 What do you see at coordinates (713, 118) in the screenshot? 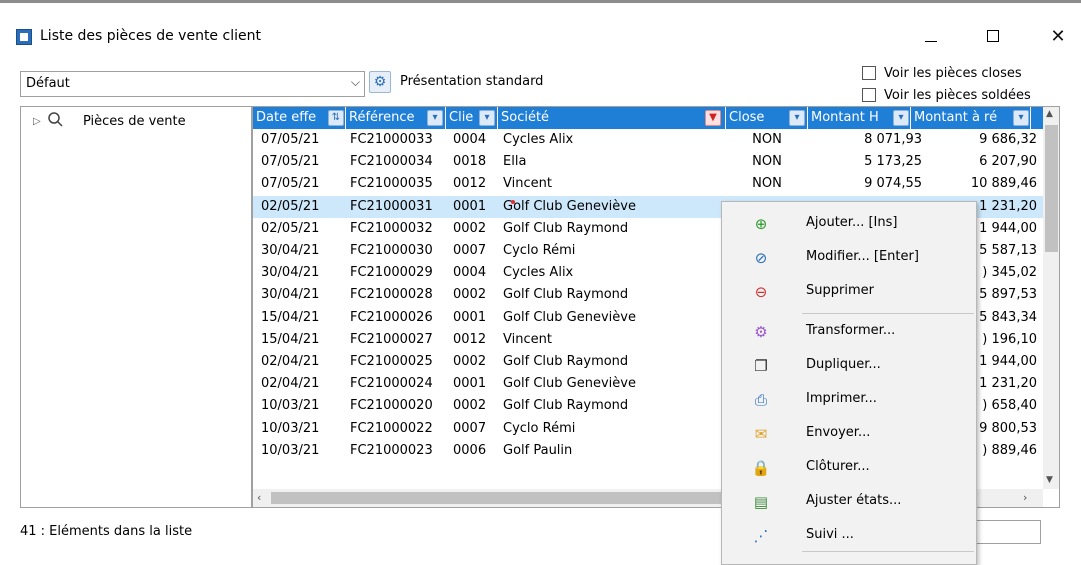
I see `filter-icon: ▼` at bounding box center [713, 118].